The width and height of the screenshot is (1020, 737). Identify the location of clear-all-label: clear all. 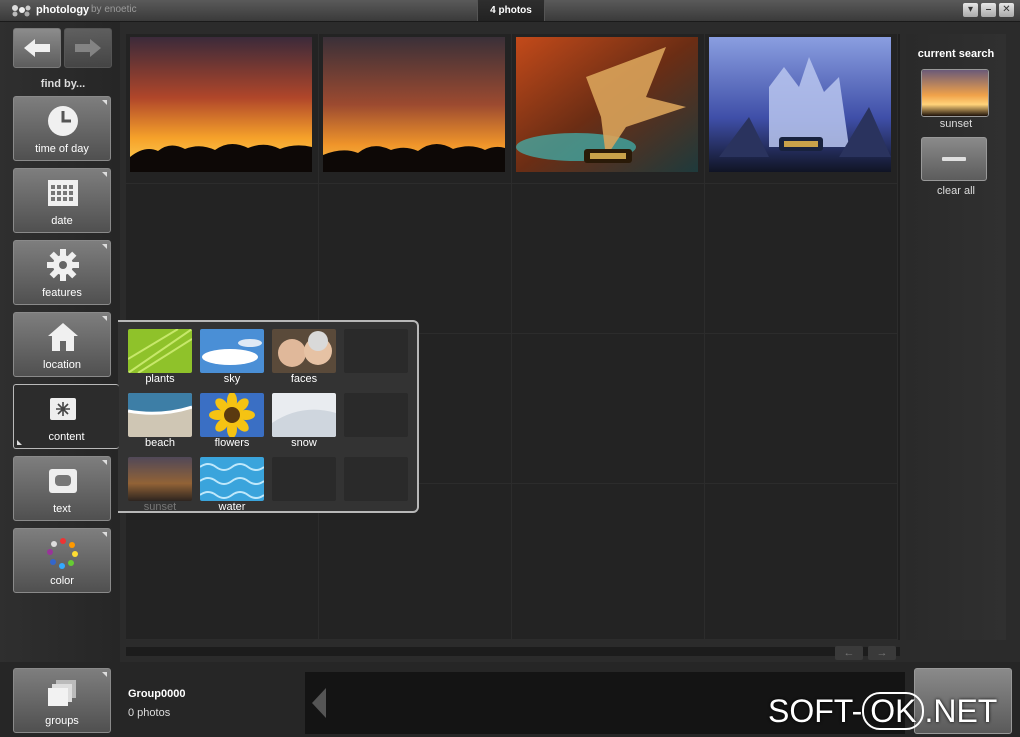
(956, 191).